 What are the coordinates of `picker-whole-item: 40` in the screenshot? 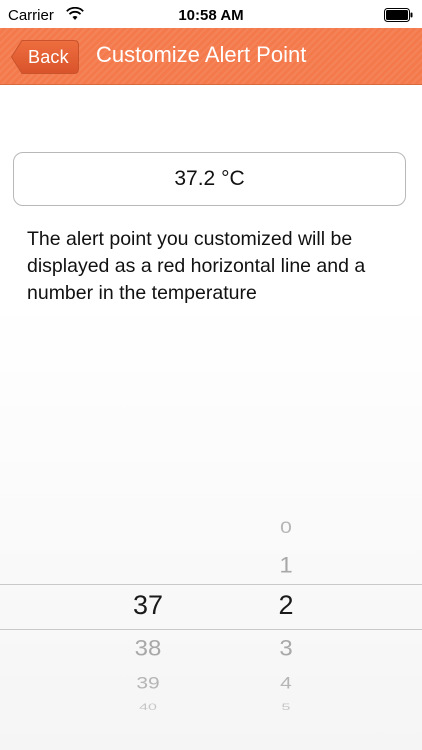 It's located at (148, 708).